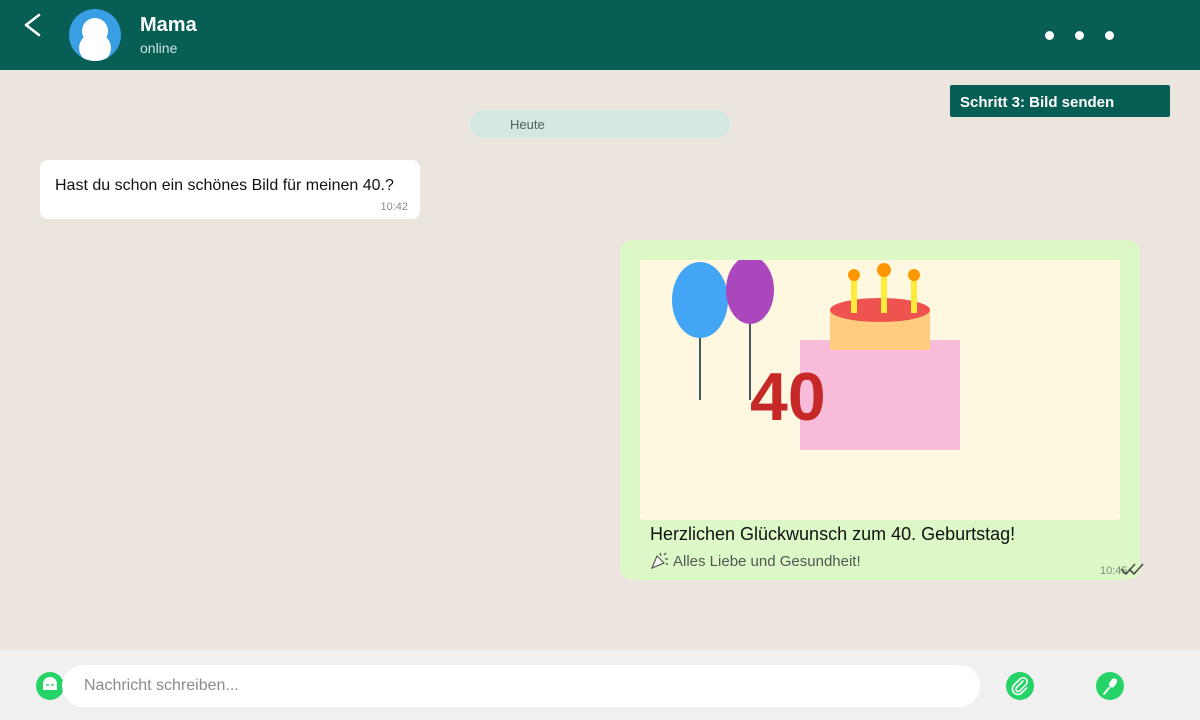 The height and width of the screenshot is (720, 1200). I want to click on back-button, so click(33, 26).